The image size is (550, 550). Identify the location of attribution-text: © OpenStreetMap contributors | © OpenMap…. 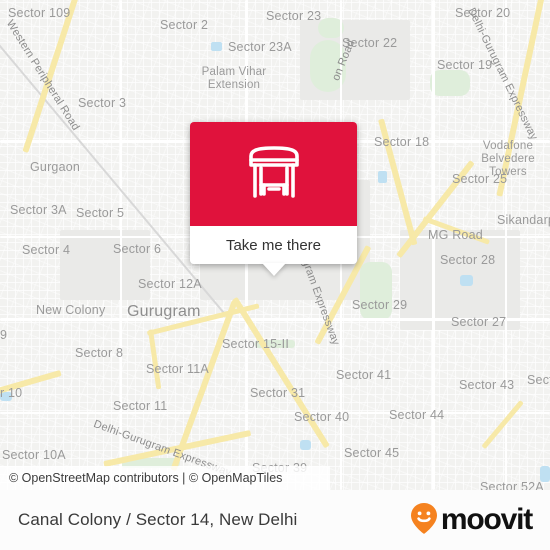
(141, 478).